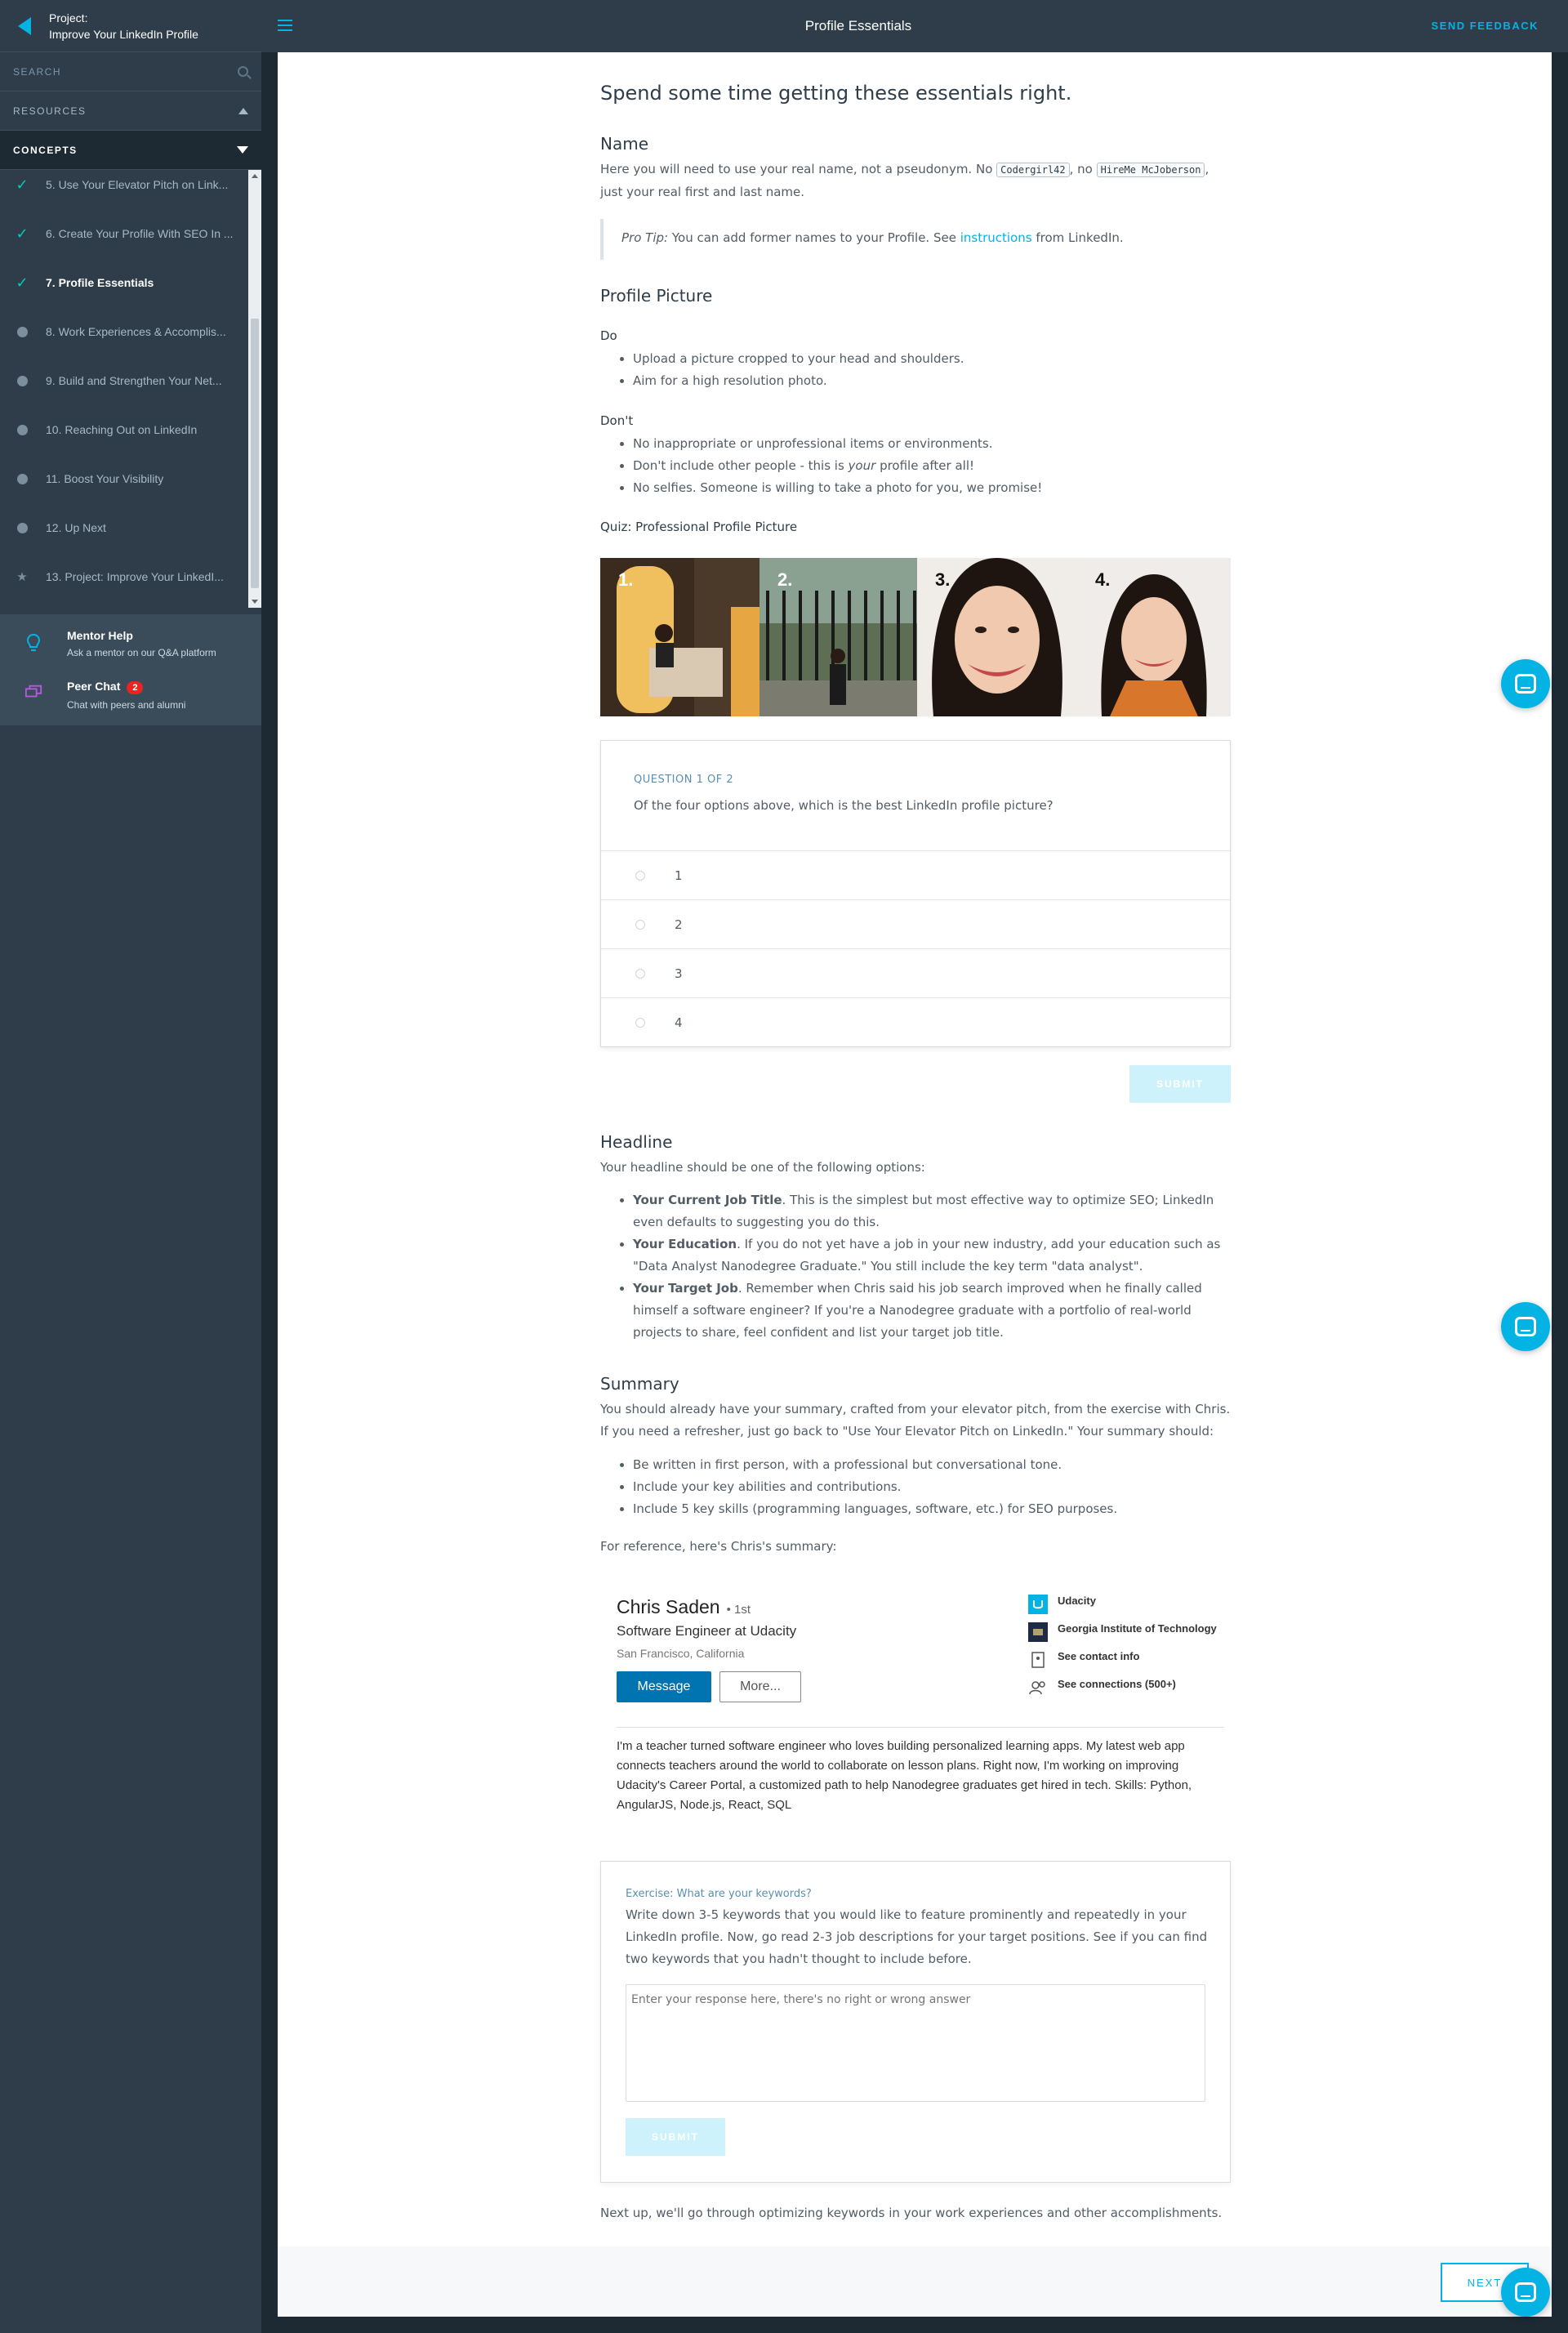  Describe the element at coordinates (243, 71) in the screenshot. I see `search-icon` at that location.